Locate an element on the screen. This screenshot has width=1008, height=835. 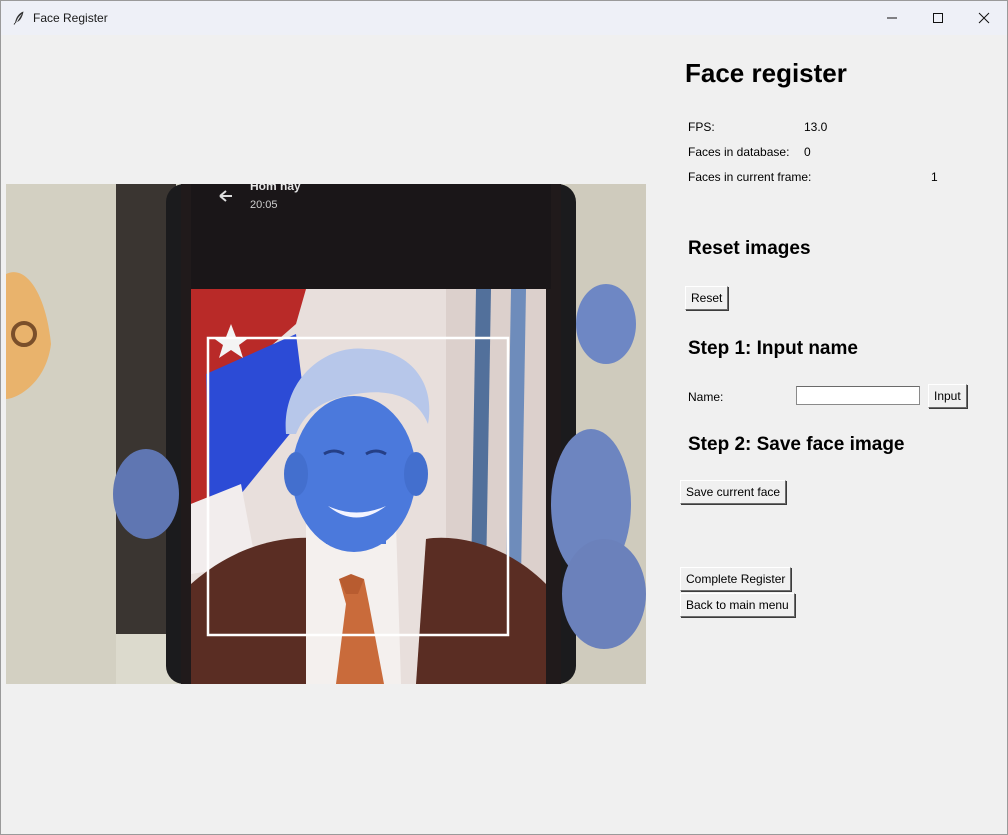
reset-button: Reset is located at coordinates (707, 298).